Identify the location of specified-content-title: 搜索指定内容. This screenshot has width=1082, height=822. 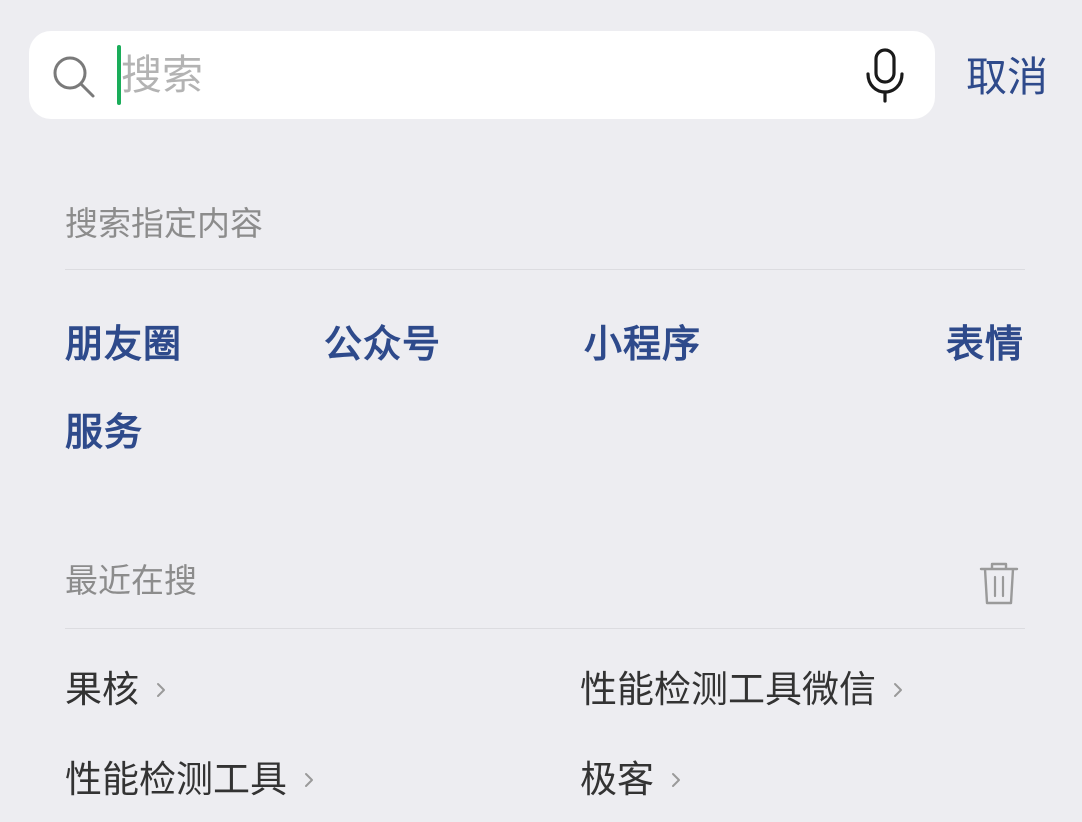
(164, 223).